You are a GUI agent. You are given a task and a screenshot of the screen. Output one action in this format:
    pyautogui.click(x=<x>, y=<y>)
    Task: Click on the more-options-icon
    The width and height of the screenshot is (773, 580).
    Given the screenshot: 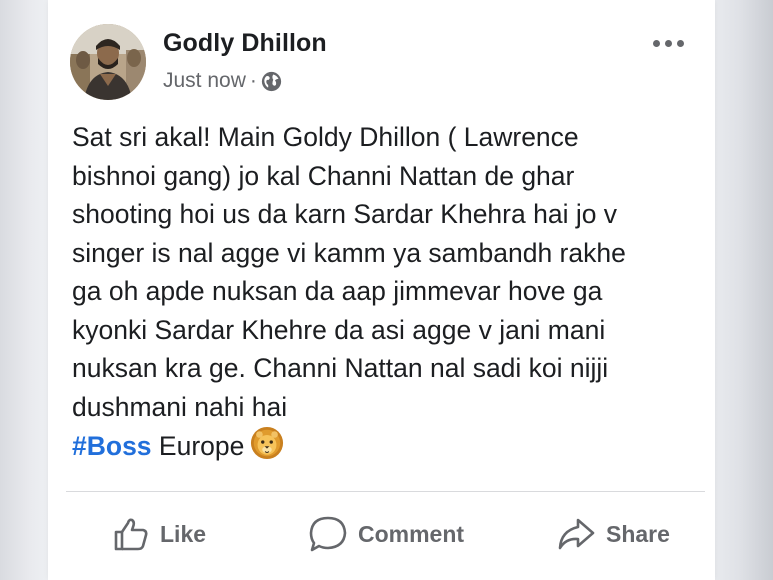 What is the action you would take?
    pyautogui.click(x=684, y=43)
    